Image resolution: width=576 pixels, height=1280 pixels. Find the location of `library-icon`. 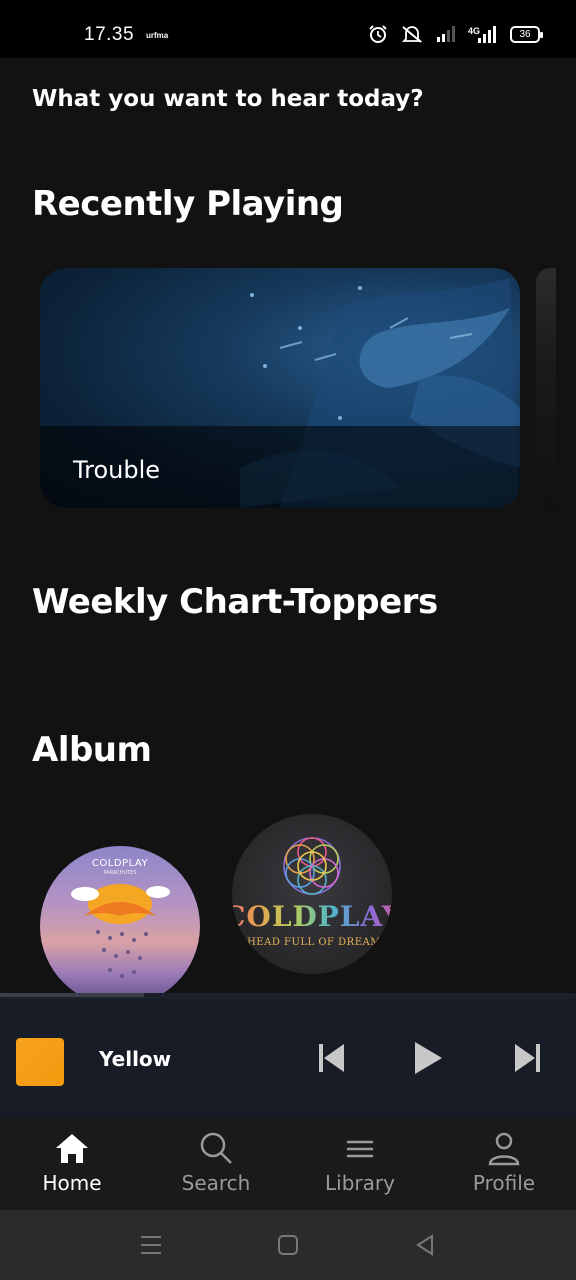

library-icon is located at coordinates (360, 1149).